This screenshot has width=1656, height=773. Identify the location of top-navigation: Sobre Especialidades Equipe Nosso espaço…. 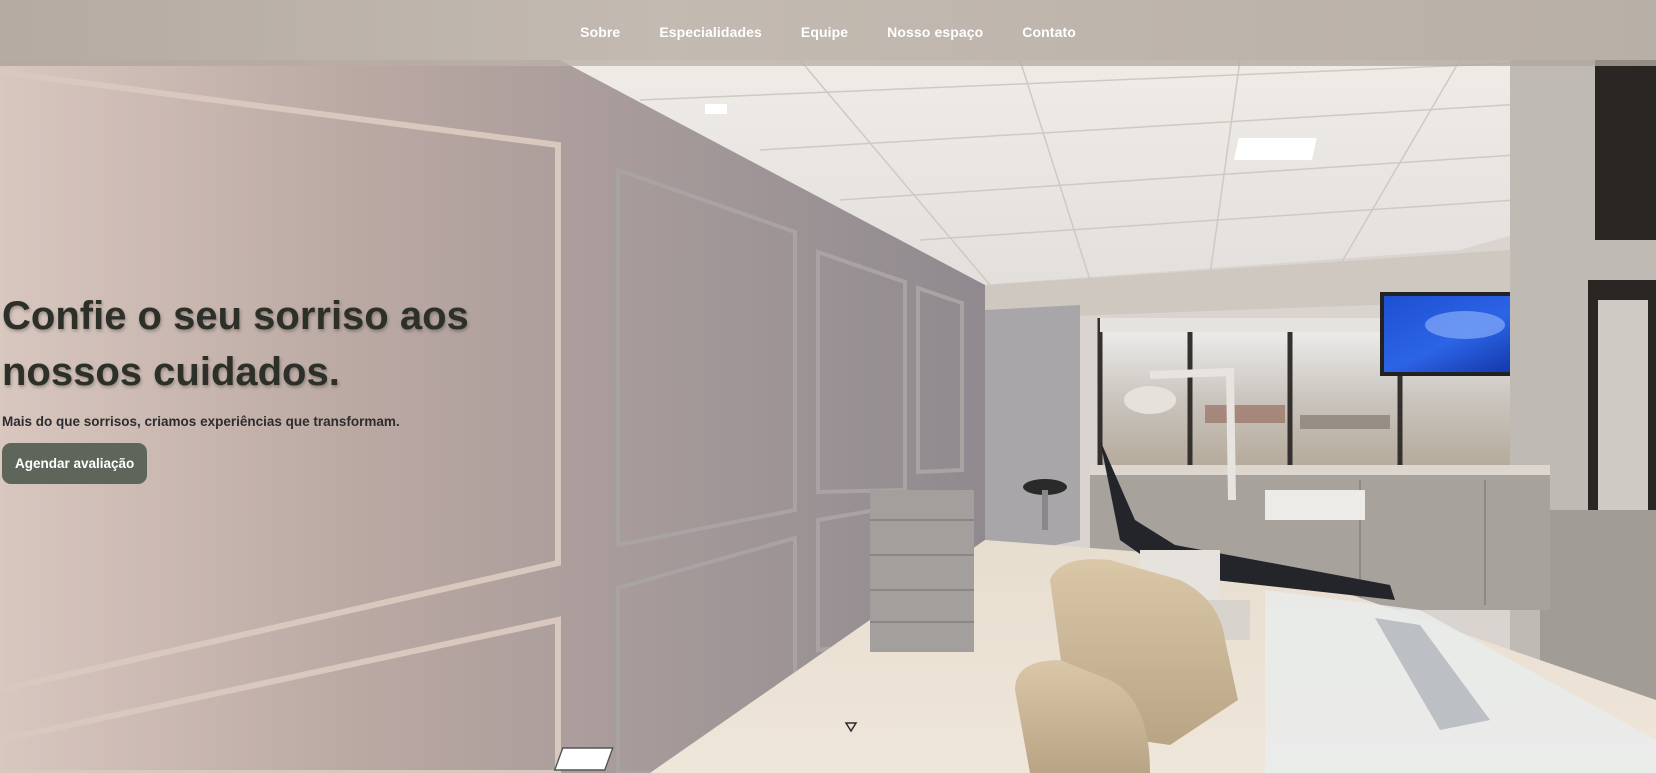
(828, 33).